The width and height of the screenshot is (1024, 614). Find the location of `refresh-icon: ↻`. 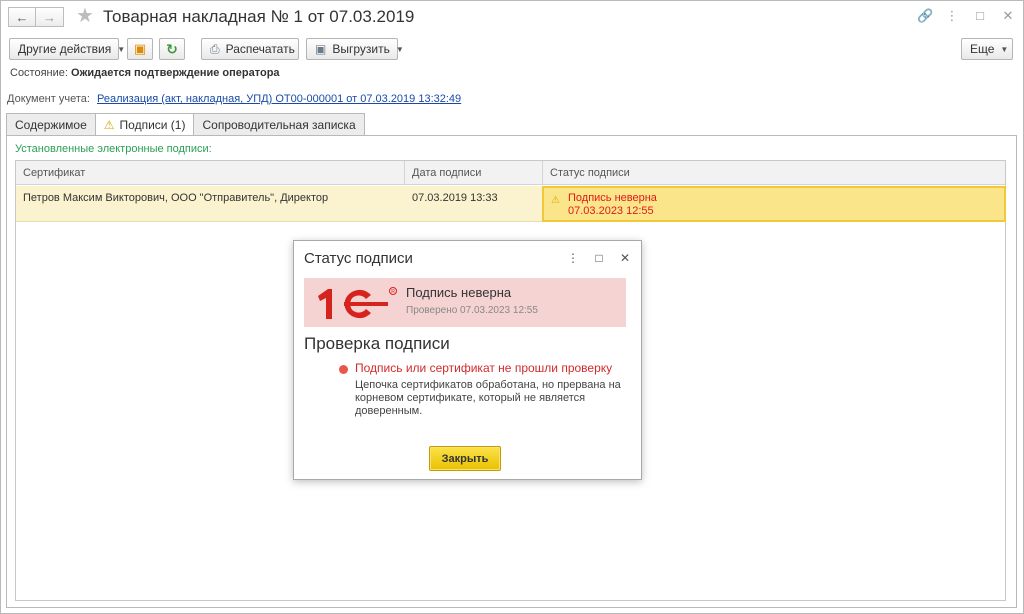

refresh-icon: ↻ is located at coordinates (172, 48).